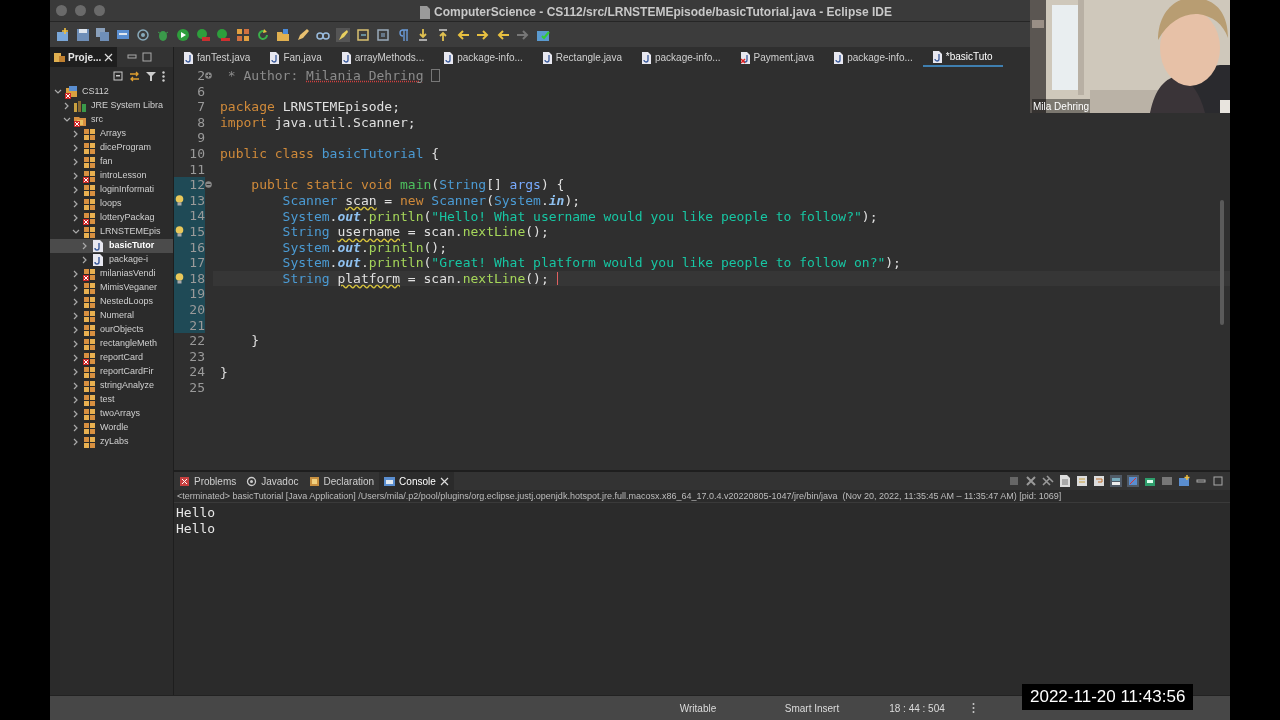 The image size is (1280, 720). What do you see at coordinates (183, 34) in the screenshot?
I see `play-icon` at bounding box center [183, 34].